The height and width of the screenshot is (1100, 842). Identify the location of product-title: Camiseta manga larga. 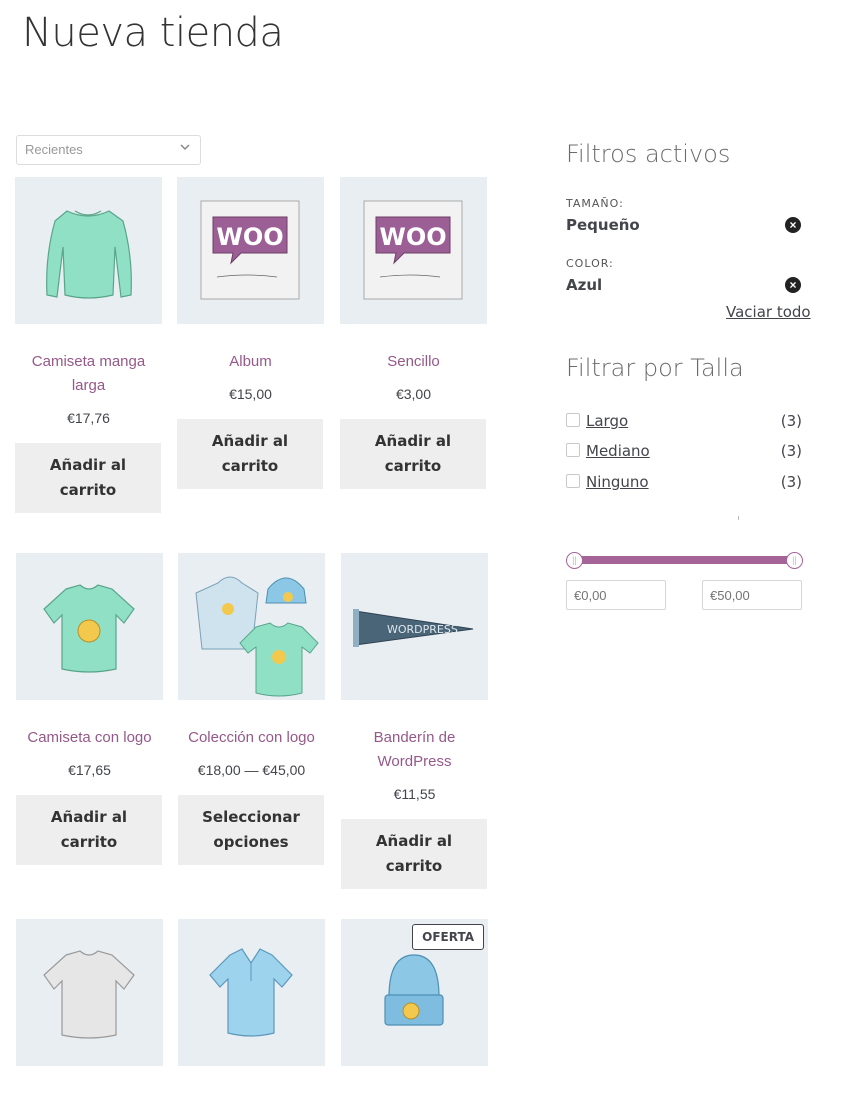
(88, 374).